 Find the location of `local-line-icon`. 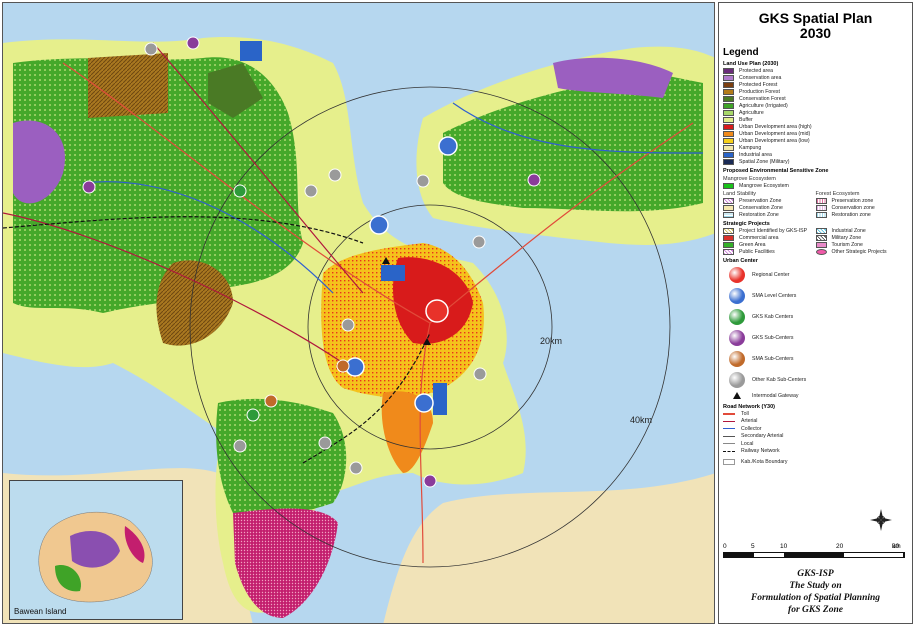

local-line-icon is located at coordinates (729, 444).